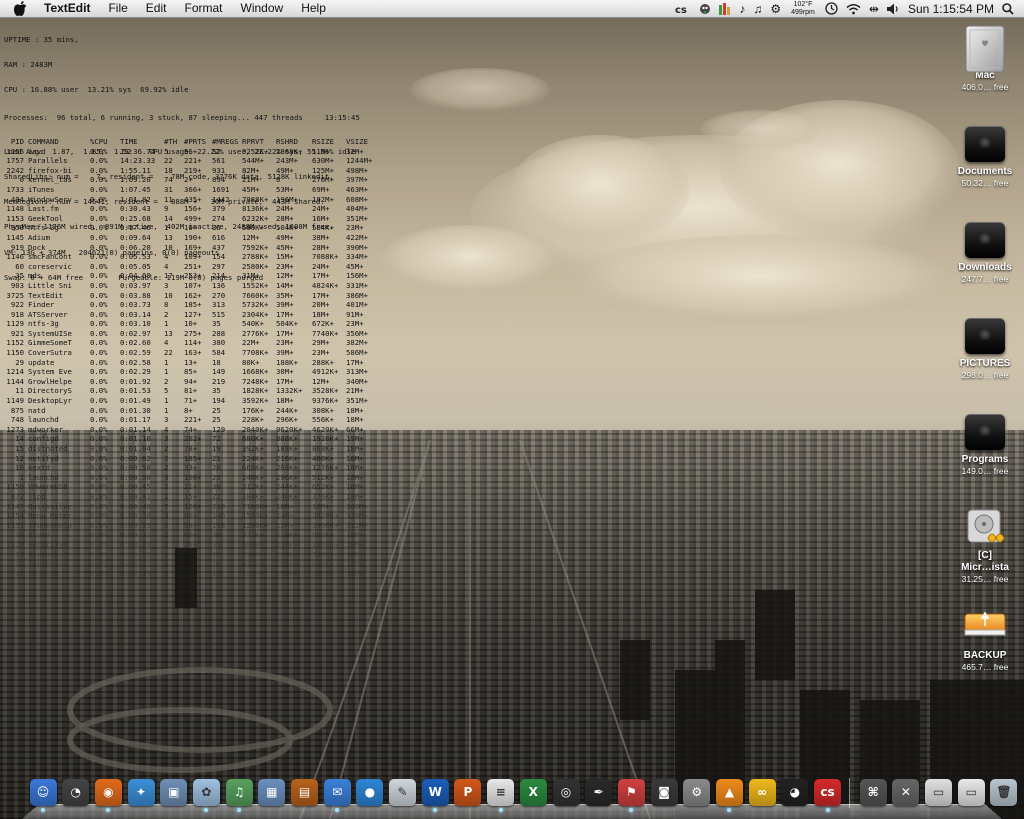 Image resolution: width=1024 pixels, height=819 pixels. What do you see at coordinates (323, 170) in the screenshot?
I see `process-cell: 125M+` at bounding box center [323, 170].